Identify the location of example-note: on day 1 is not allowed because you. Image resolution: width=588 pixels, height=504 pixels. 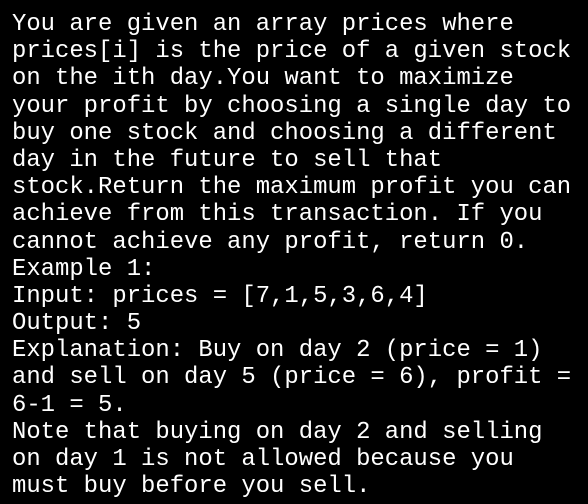
(263, 459).